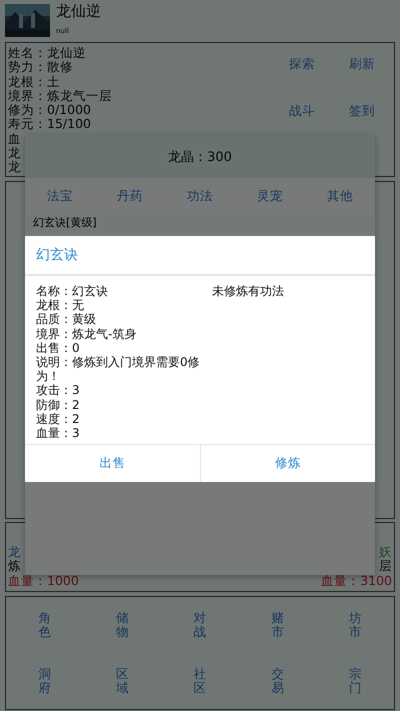 The width and height of the screenshot is (400, 711). I want to click on category-tab: 丹药, so click(130, 196).